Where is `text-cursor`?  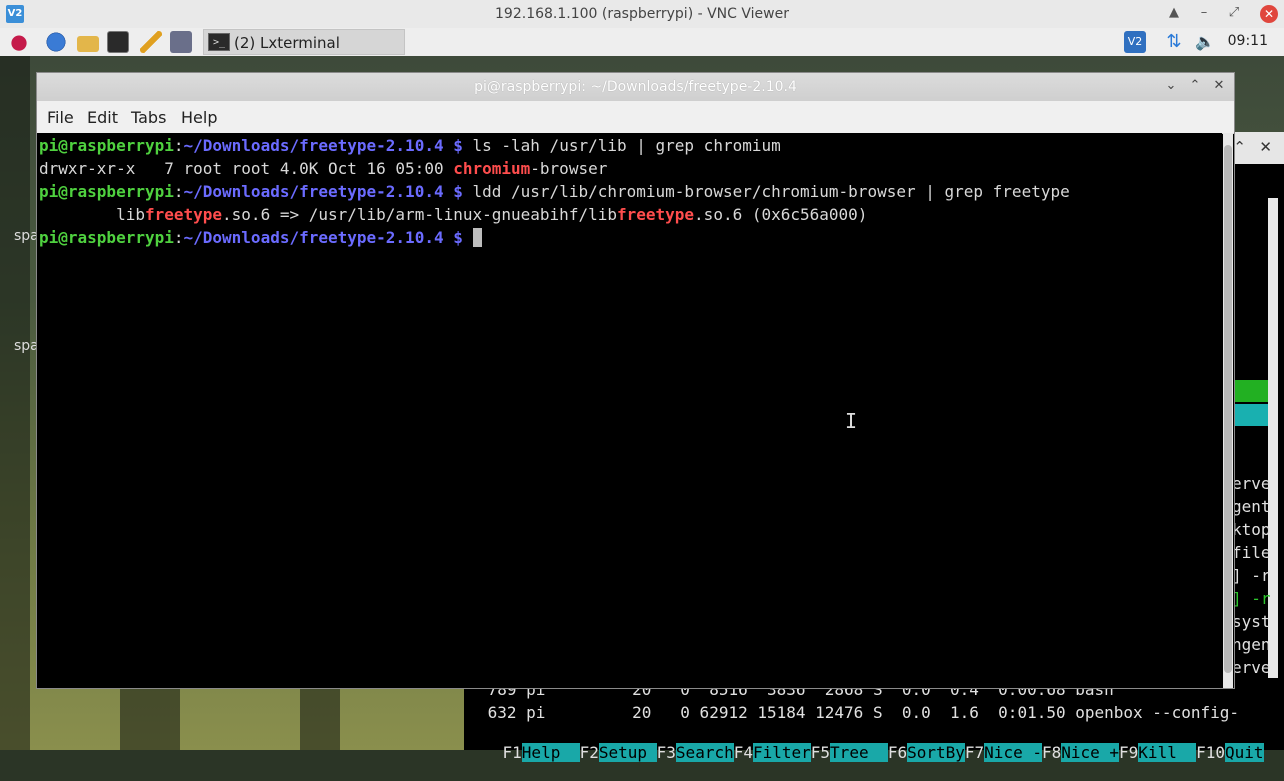 text-cursor is located at coordinates (477, 237).